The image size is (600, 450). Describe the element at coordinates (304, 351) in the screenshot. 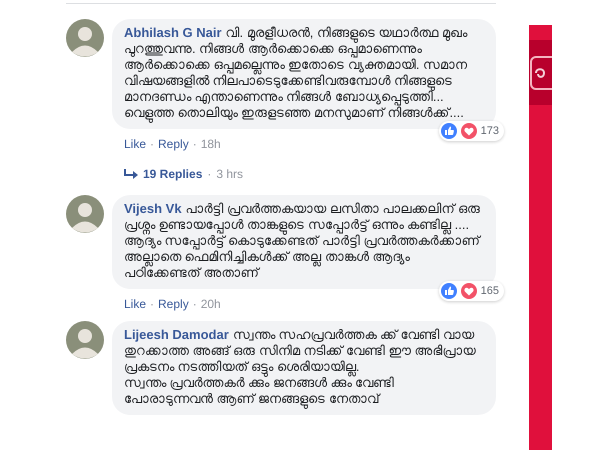

I see `comment-text: Lijeesh Damodar സ്വന്തം സഹപ്രവർത്തക ക്ക് വേണ്ടി വായ തുറക്കാത്ത അങ്ങ് ഒരു സിനിമ നടിക്ക് വേണ്ടി ഈ അഭിപ്രായ പ്രകടനം നടത്തിയത് ഒട്ടും ശെരിയായില്ല.` at that location.